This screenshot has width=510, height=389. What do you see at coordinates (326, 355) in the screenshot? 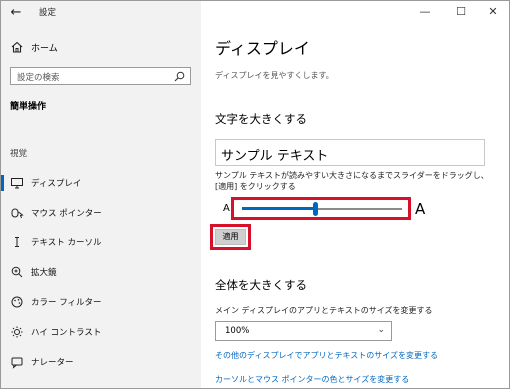
I see `other-displays-link: その他のディスプレイでアプリとテキストのサイズを変更する` at bounding box center [326, 355].